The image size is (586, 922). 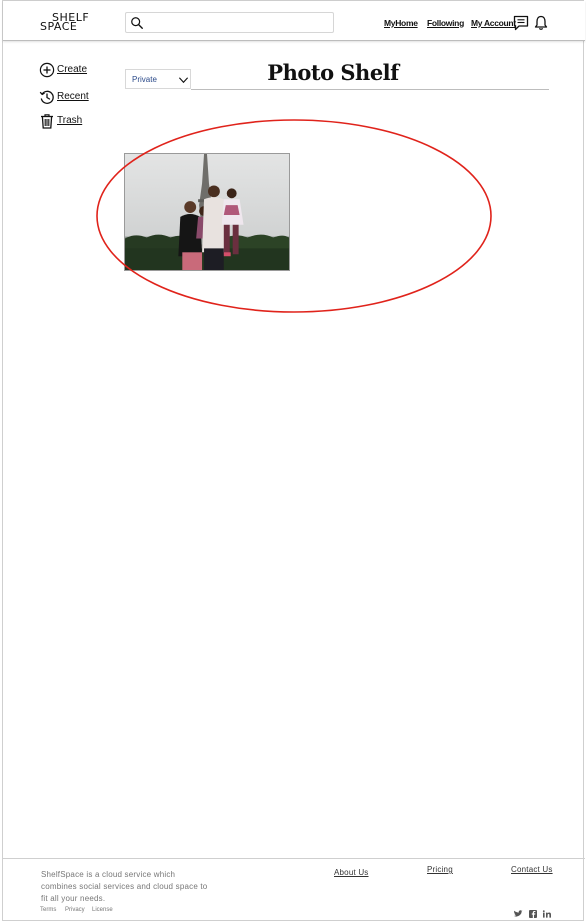 I want to click on sidebar-item-label: Recent, so click(x=73, y=96).